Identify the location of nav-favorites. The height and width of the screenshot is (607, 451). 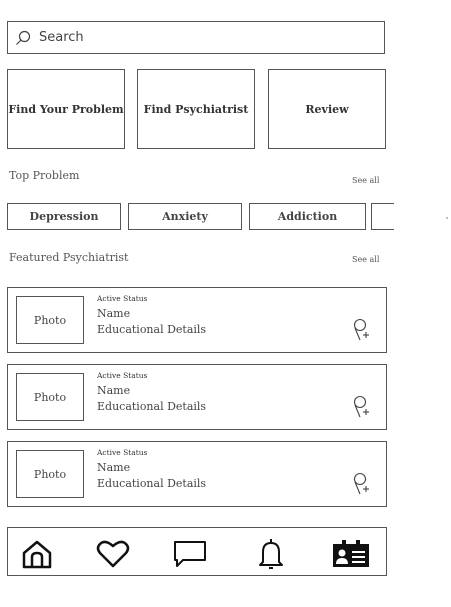
(113, 554).